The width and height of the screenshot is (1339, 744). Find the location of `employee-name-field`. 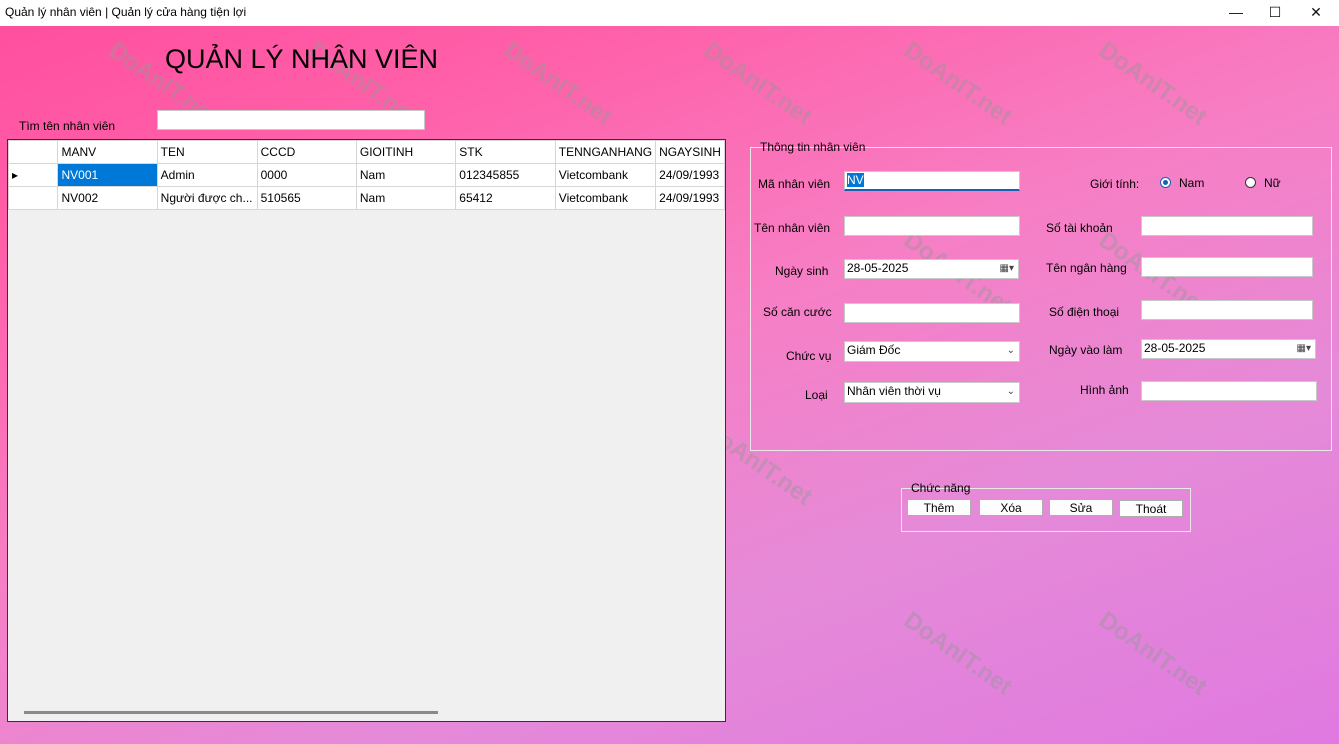

employee-name-field is located at coordinates (932, 226).